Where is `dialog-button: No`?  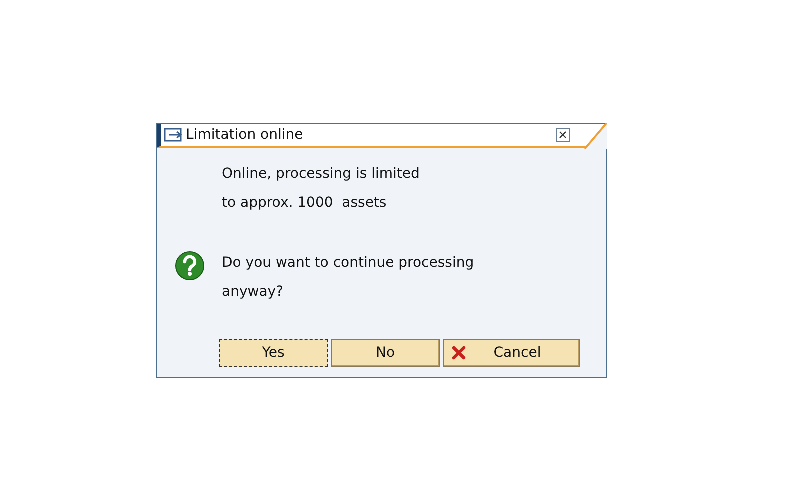
dialog-button: No is located at coordinates (385, 353).